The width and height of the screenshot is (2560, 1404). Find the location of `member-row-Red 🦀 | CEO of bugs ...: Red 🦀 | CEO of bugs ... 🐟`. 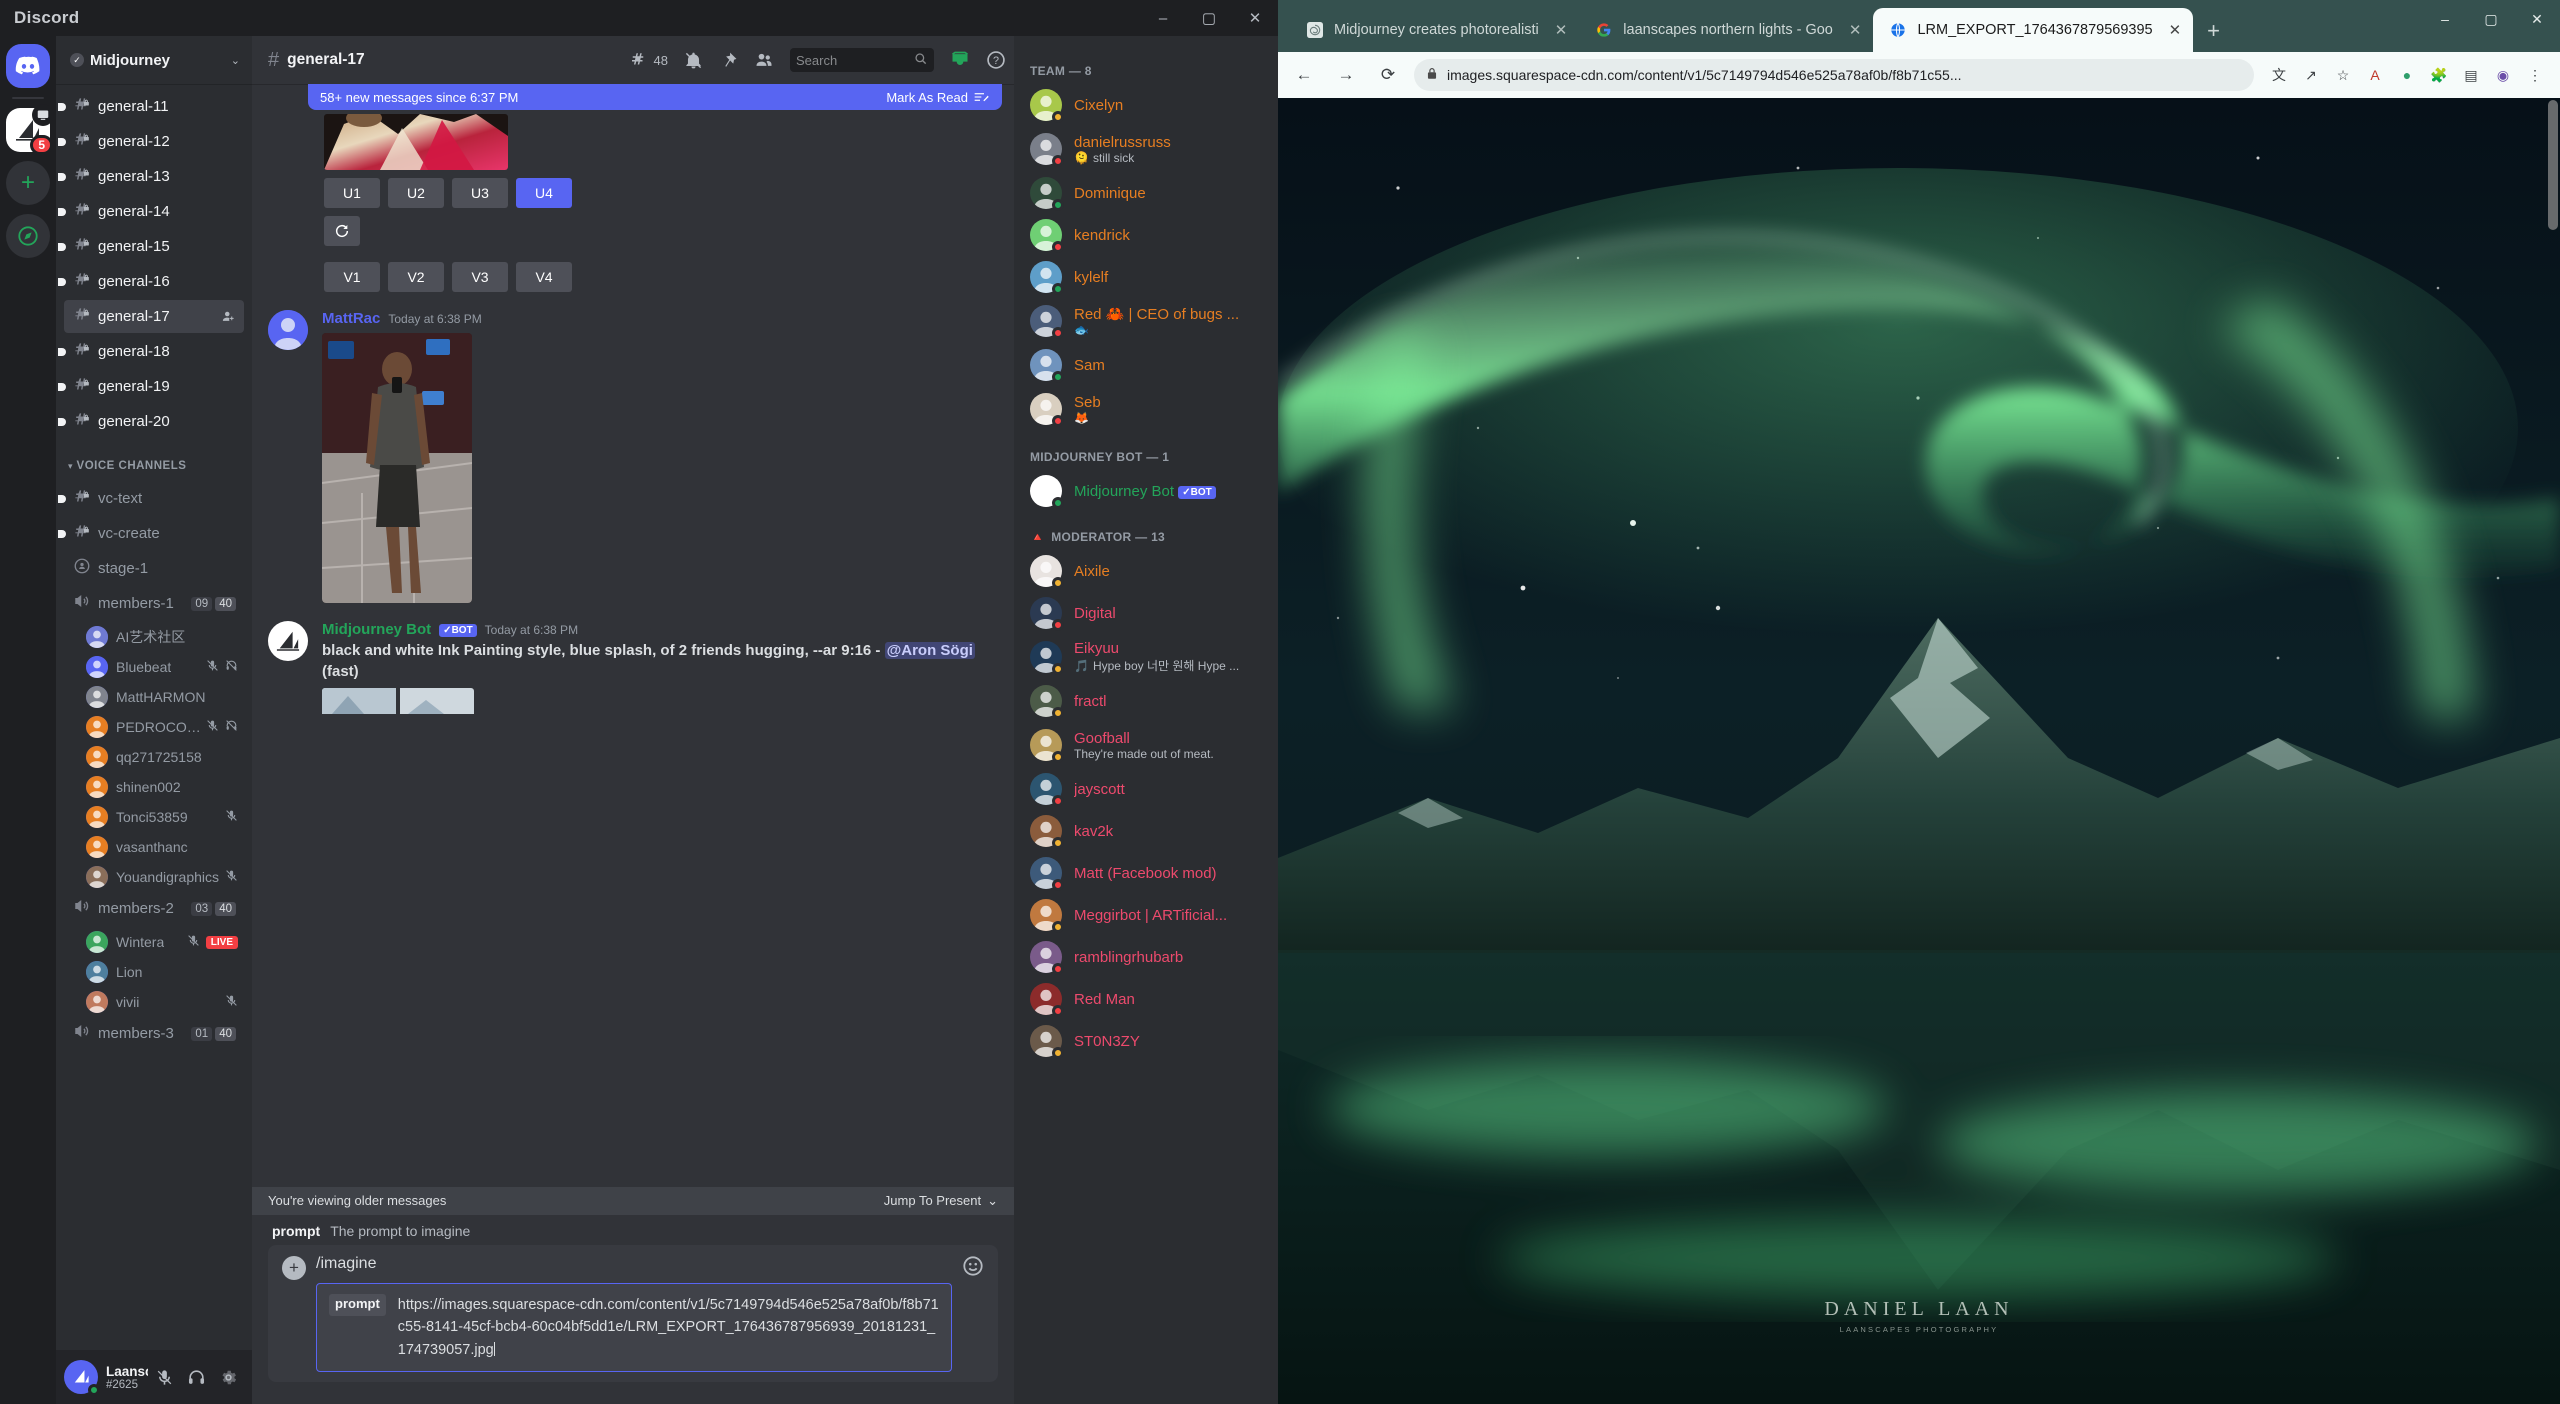

member-row-Red 🦀 | CEO of bugs ...: Red 🦀 | CEO of bugs ... 🐟 is located at coordinates (1146, 321).